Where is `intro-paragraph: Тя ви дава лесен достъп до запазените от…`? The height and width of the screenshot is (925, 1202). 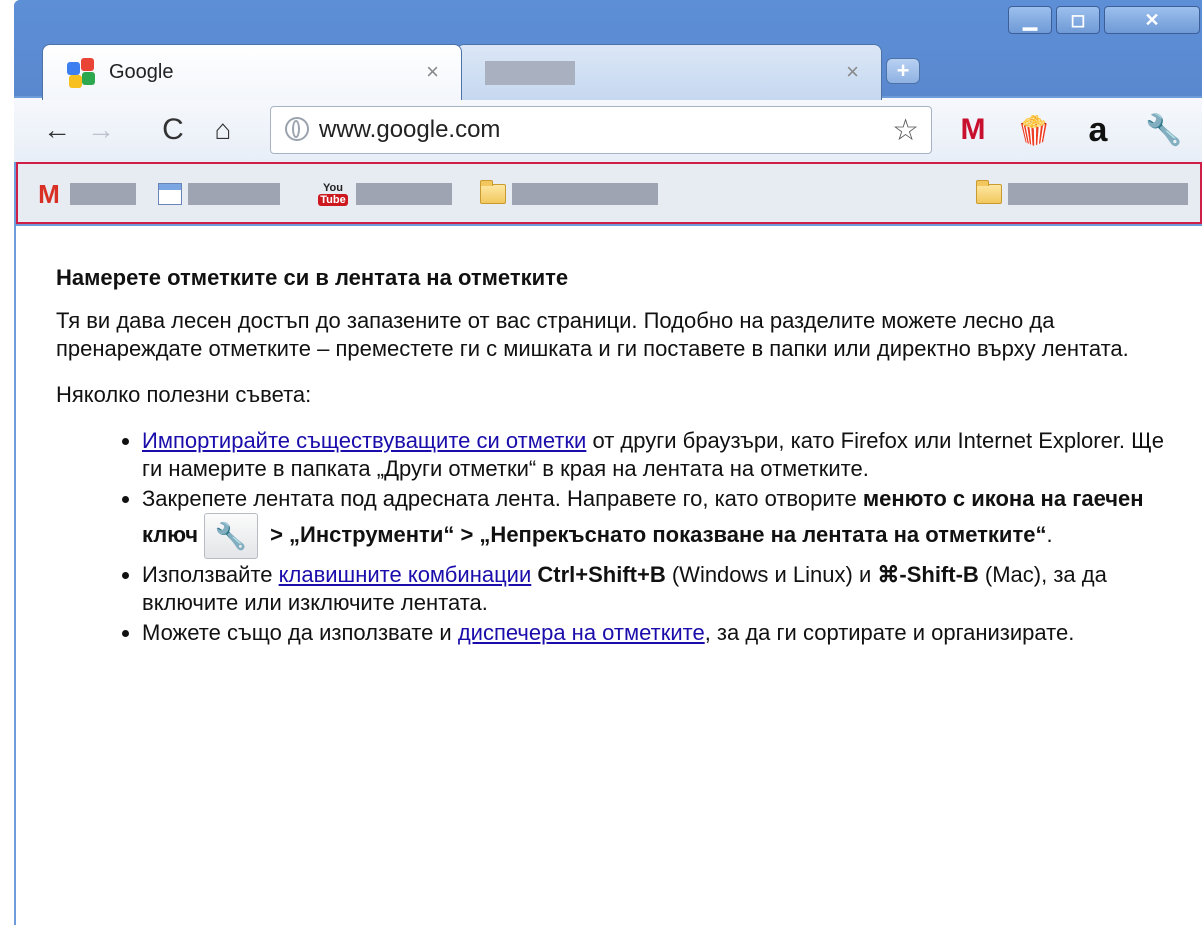
intro-paragraph: Тя ви дава лесен достъп до запазените от… is located at coordinates (592, 334).